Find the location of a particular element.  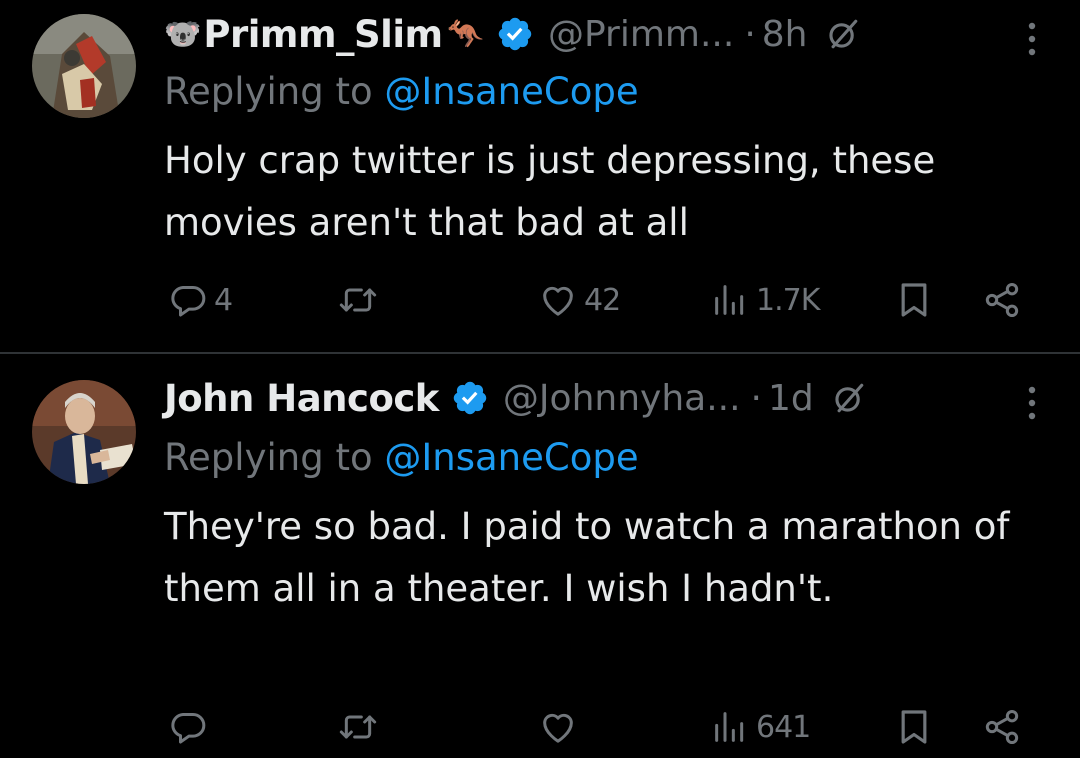

timestamp: 1d is located at coordinates (791, 398).